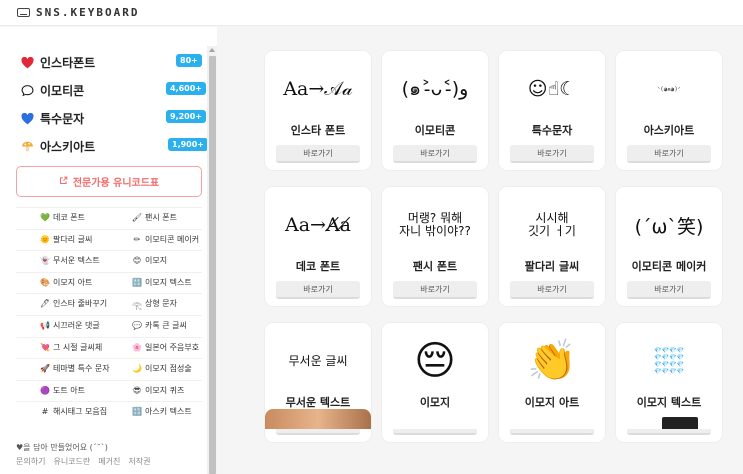 This screenshot has width=743, height=474. What do you see at coordinates (137, 305) in the screenshot?
I see `hieroglyph-icon: 𓂀` at bounding box center [137, 305].